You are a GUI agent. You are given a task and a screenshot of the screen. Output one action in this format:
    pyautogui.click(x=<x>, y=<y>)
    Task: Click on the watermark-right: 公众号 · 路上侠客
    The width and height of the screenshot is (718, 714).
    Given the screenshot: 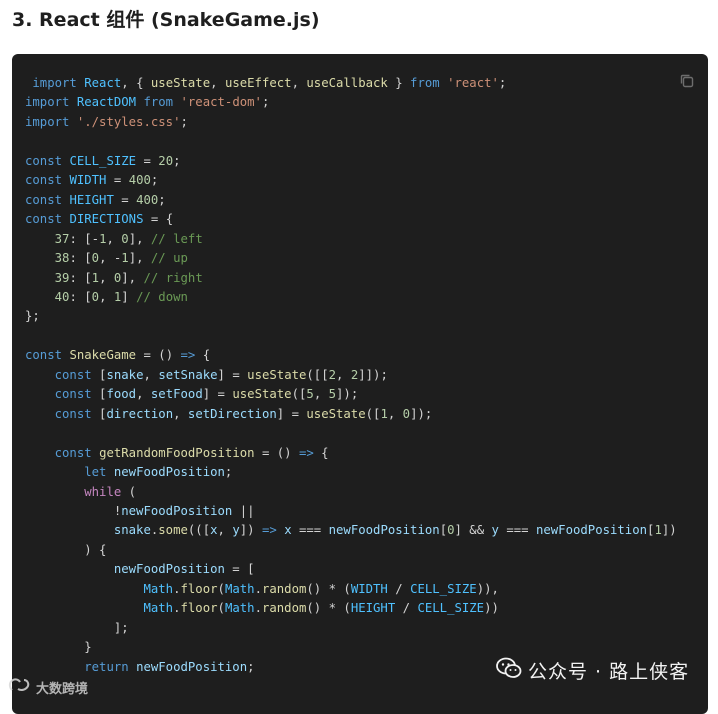 What is the action you would take?
    pyautogui.click(x=592, y=670)
    